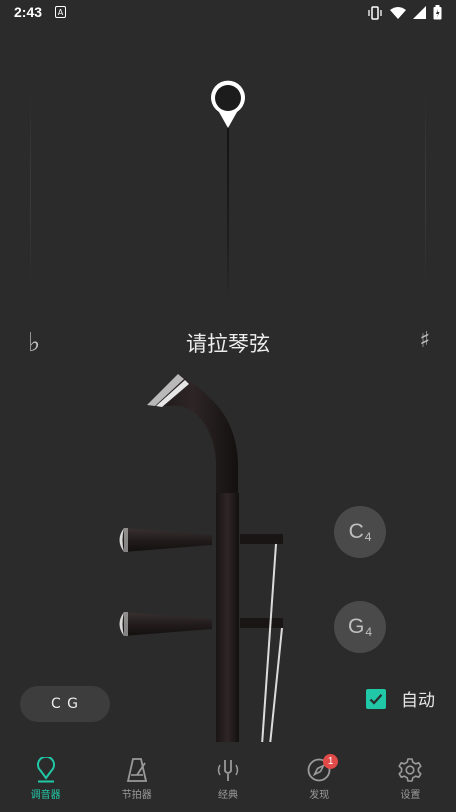 This screenshot has height=812, width=456. What do you see at coordinates (419, 14) in the screenshot?
I see `signal-icon` at bounding box center [419, 14].